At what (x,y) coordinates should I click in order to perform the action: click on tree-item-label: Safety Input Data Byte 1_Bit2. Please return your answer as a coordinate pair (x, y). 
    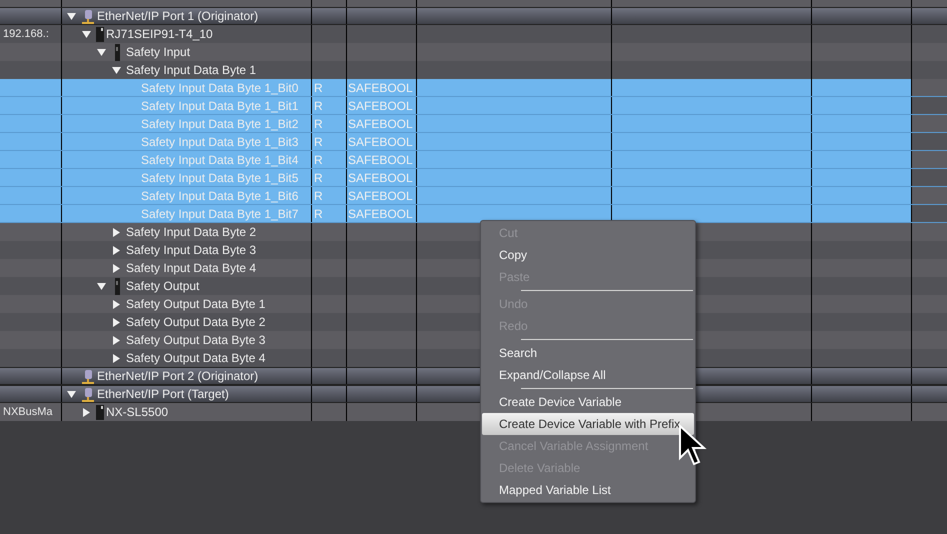
    Looking at the image, I should click on (219, 124).